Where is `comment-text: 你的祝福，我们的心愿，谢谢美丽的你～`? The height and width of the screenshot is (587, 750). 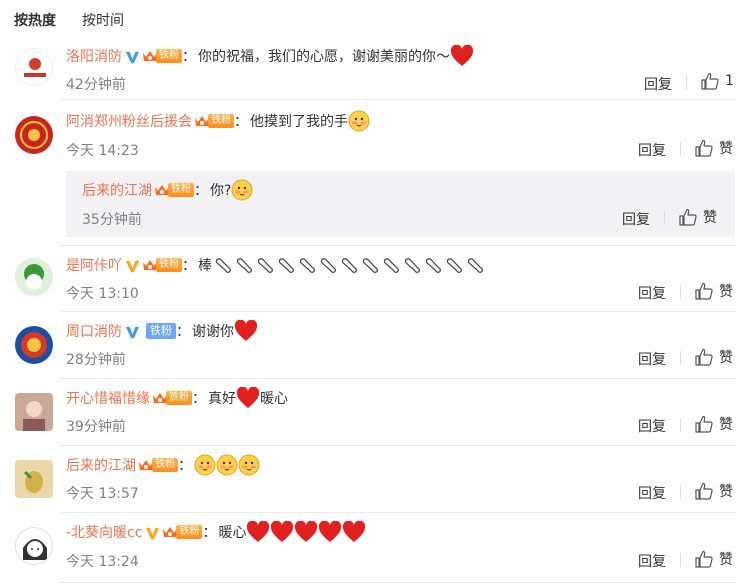
comment-text: 你的祝福，我们的心愿，谢谢美丽的你～ is located at coordinates (324, 57).